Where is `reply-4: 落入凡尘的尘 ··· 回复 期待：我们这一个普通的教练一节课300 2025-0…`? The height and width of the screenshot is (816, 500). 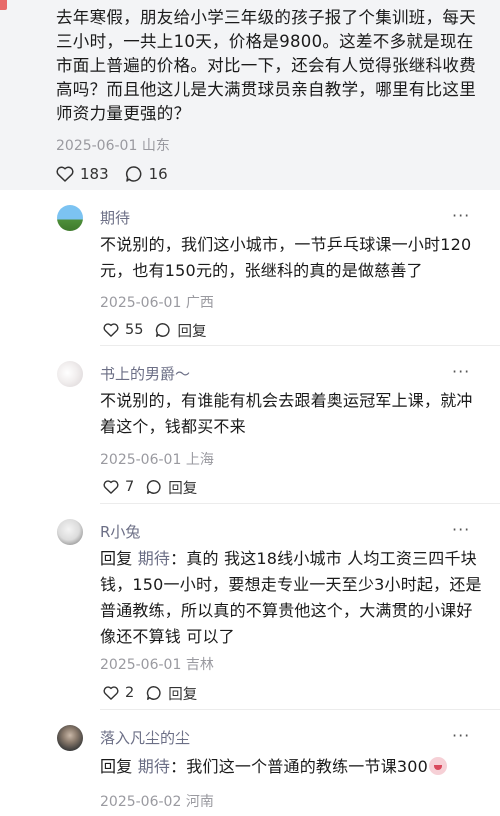 reply-4: 落入凡尘的尘 ··· 回复 期待：我们这一个普通的教练一节课300 2025-0… is located at coordinates (250, 763).